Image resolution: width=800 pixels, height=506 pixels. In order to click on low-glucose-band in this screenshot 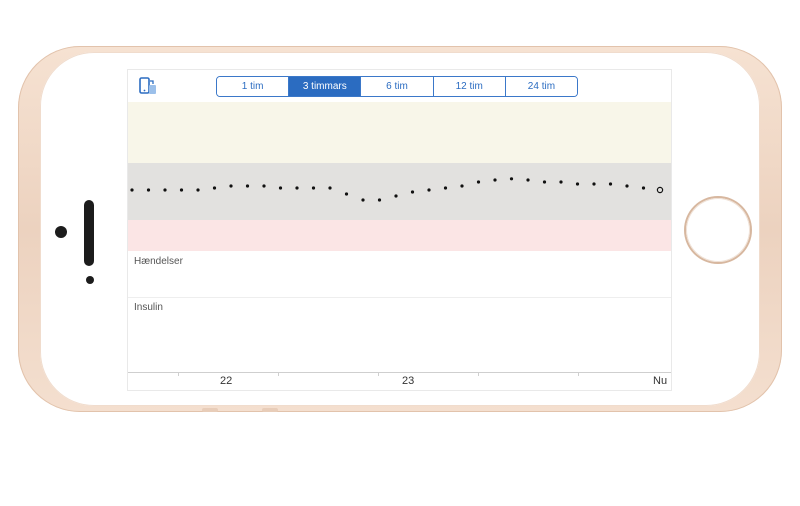, I will do `click(399, 235)`.